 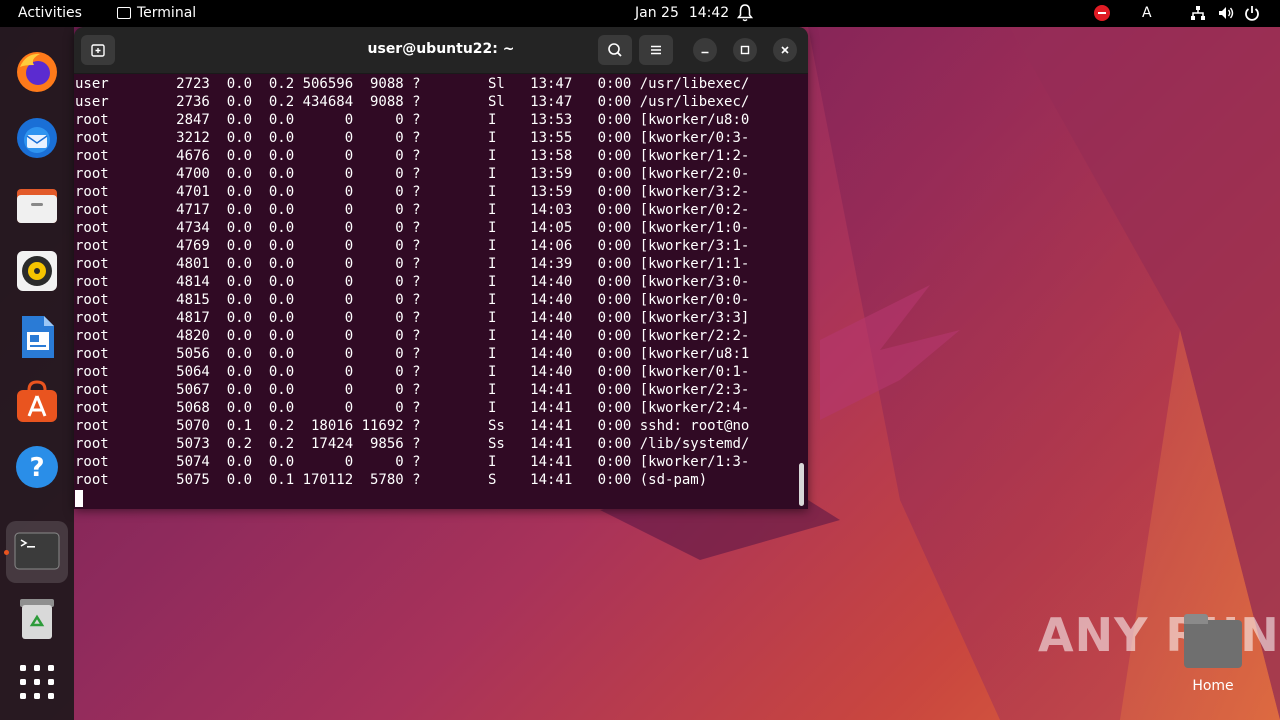 I want to click on home-folder-label: Home, so click(x=1213, y=686).